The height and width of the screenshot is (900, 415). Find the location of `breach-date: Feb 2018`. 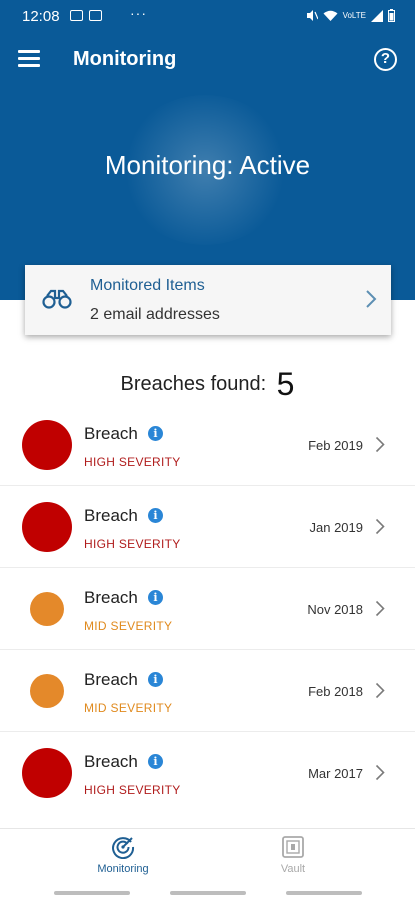

breach-date: Feb 2018 is located at coordinates (335, 691).